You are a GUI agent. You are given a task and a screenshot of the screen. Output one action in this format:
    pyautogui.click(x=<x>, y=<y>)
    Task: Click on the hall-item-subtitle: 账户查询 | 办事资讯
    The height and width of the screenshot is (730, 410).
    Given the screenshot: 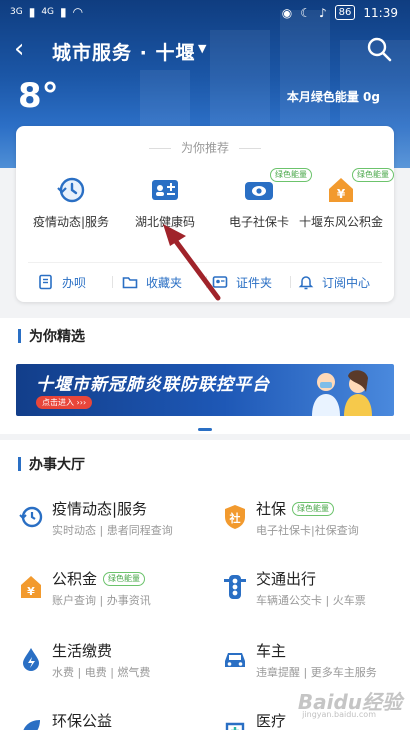 What is the action you would take?
    pyautogui.click(x=101, y=600)
    